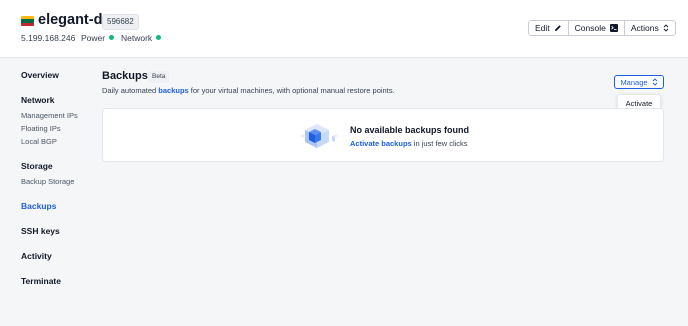 The image size is (688, 326). What do you see at coordinates (137, 38) in the screenshot?
I see `network-label: Network` at bounding box center [137, 38].